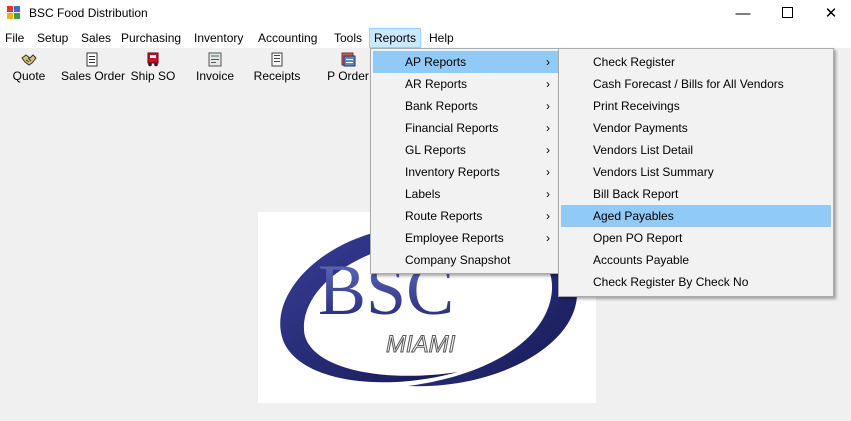 The width and height of the screenshot is (851, 421). Describe the element at coordinates (633, 216) in the screenshot. I see `menu-item-label: Aged Payables` at that location.